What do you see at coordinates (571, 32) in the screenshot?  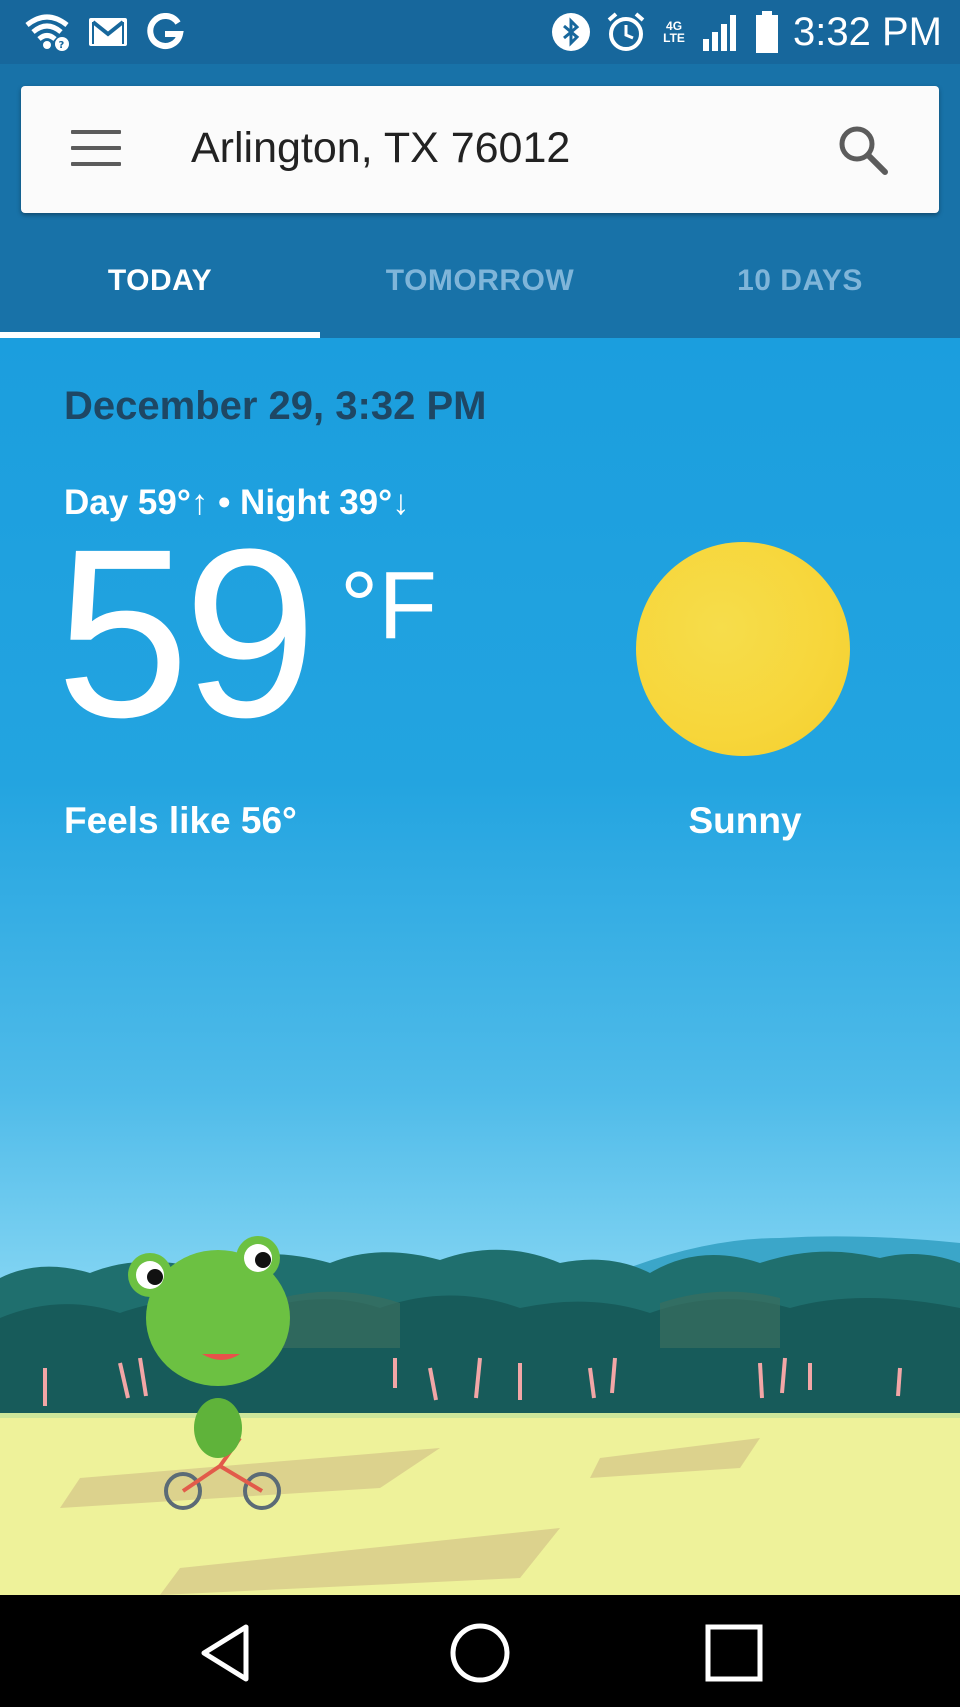 I see `bluetooth-icon` at bounding box center [571, 32].